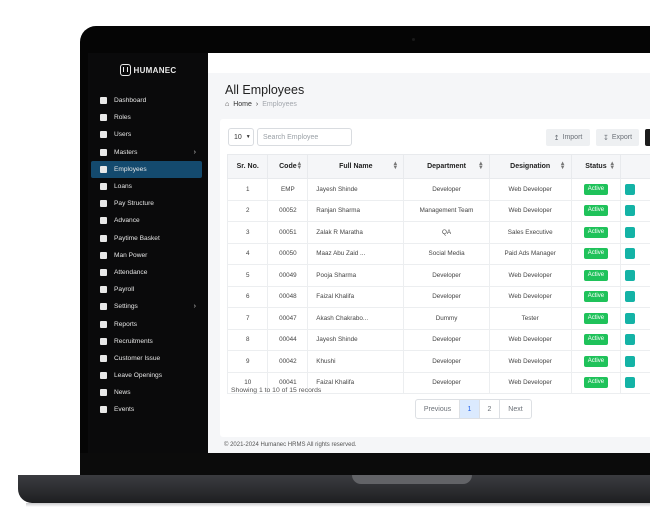  What do you see at coordinates (124, 290) in the screenshot?
I see `sidebar-item-label: Payroll` at bounding box center [124, 290].